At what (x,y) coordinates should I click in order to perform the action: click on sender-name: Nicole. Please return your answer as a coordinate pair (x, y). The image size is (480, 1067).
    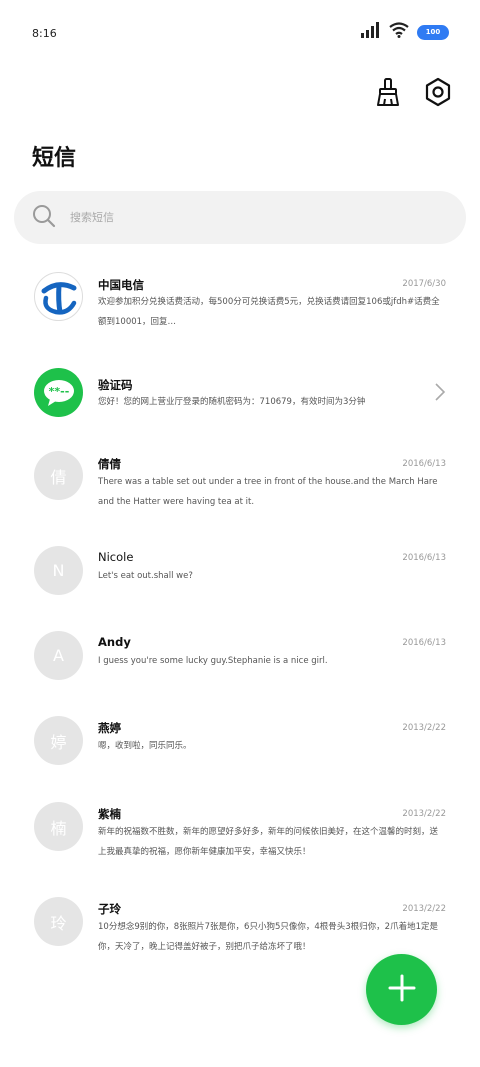
    Looking at the image, I should click on (116, 557).